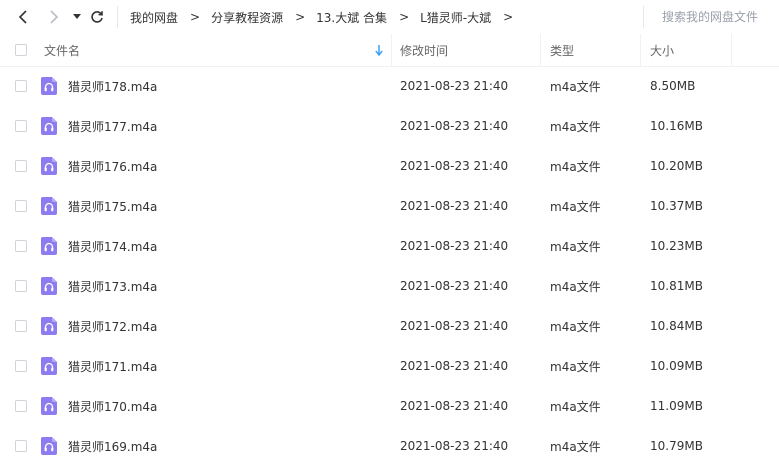 The width and height of the screenshot is (779, 466). What do you see at coordinates (112, 246) in the screenshot?
I see `file-name: 猎灵师174.m4a` at bounding box center [112, 246].